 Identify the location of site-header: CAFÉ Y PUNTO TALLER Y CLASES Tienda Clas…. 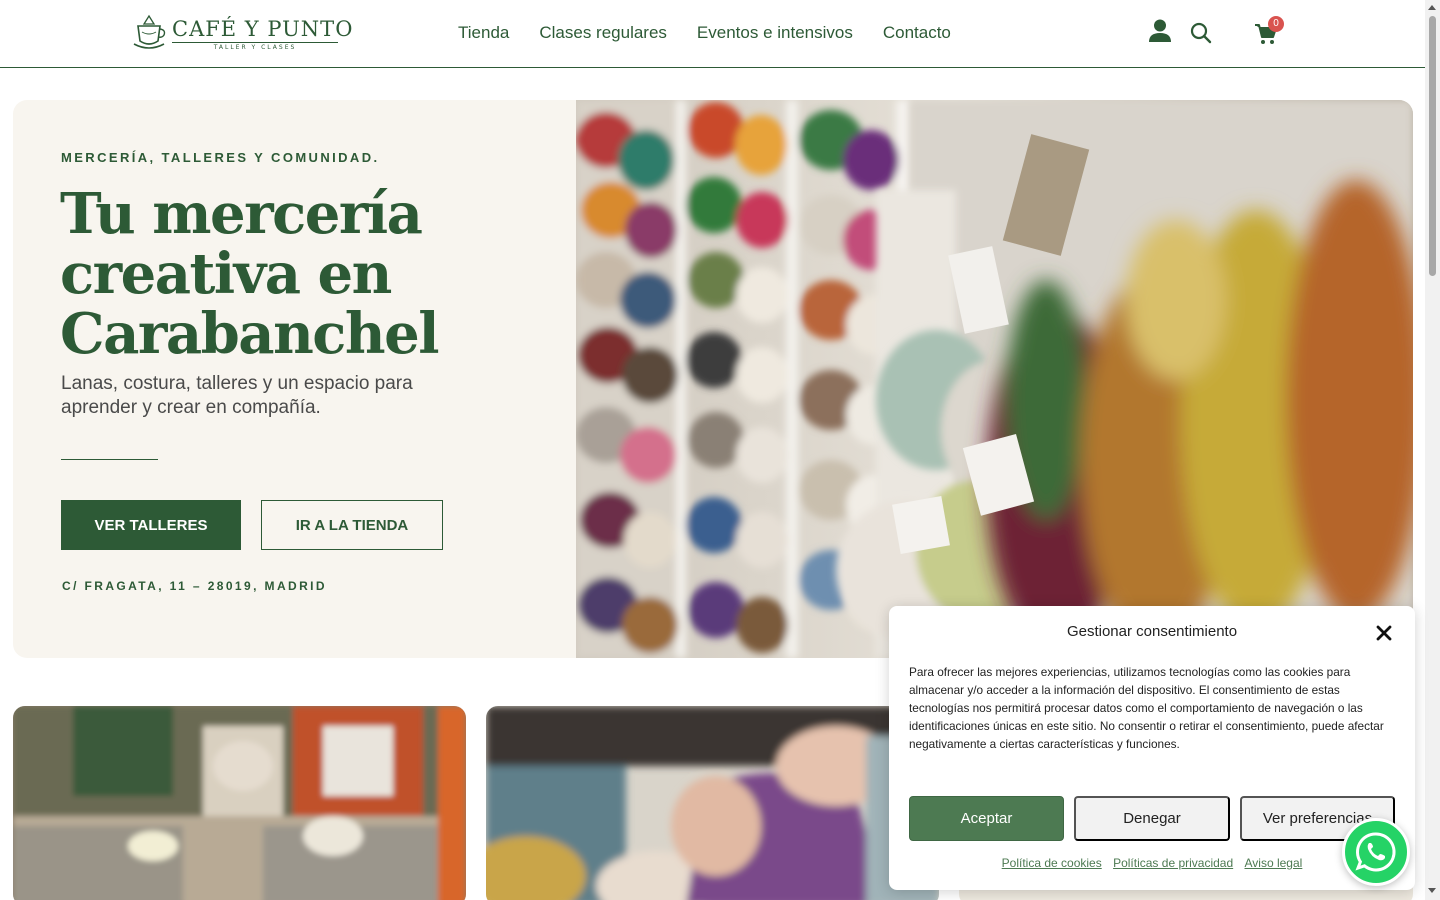
(712, 34).